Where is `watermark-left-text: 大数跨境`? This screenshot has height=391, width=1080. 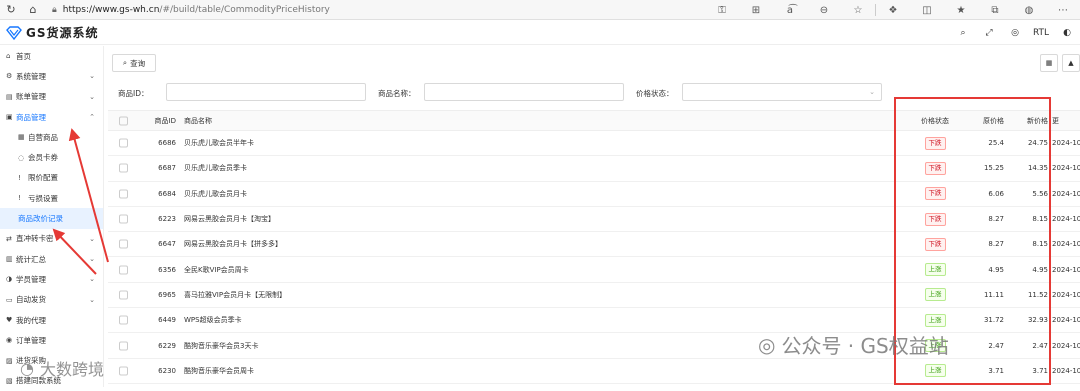 watermark-left-text: 大数跨境 is located at coordinates (71, 369).